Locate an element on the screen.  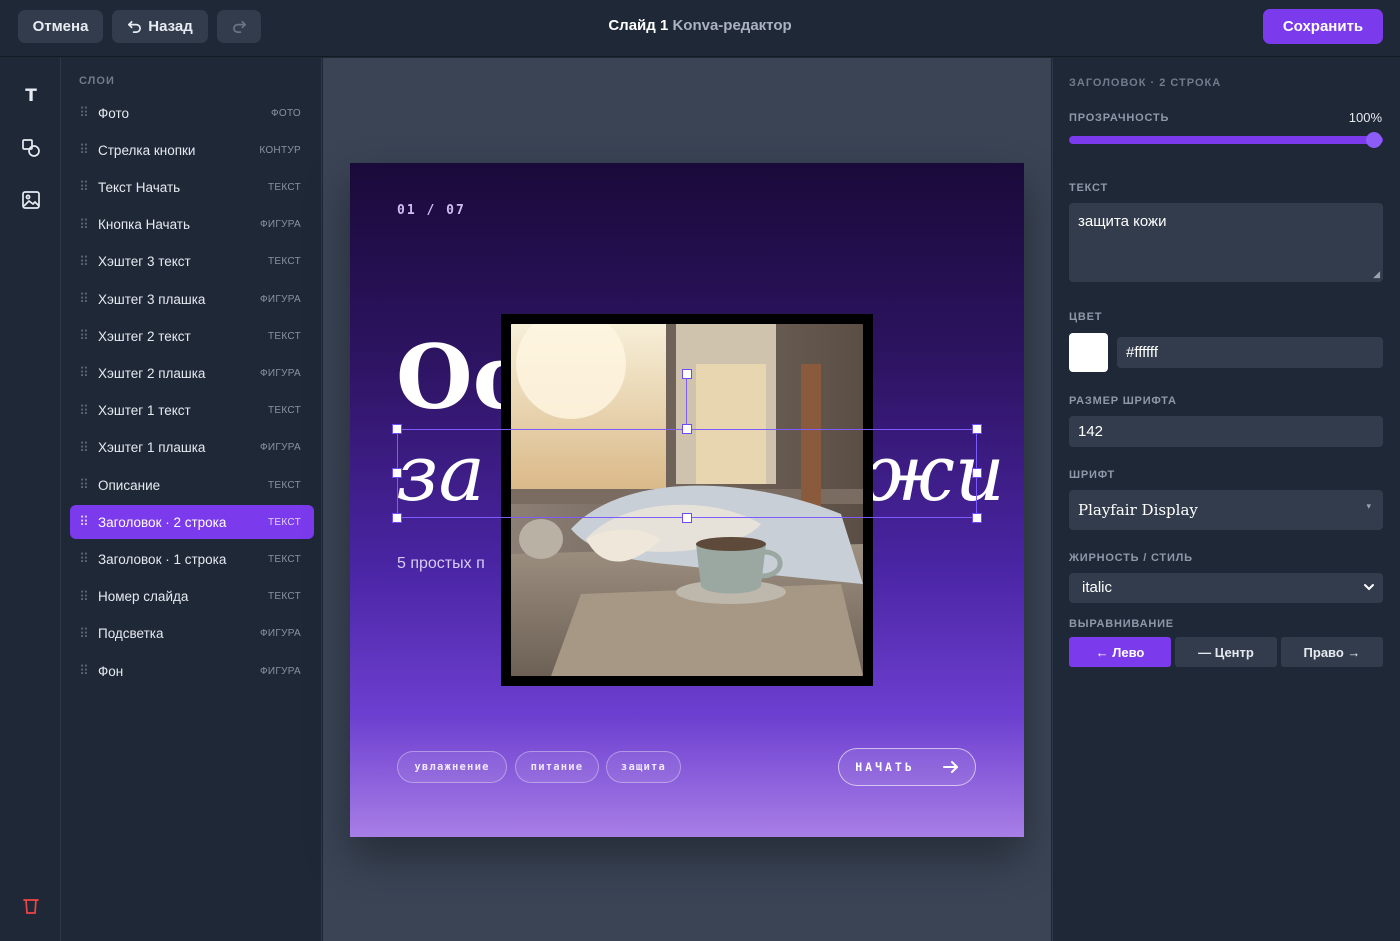
layer-row: ⠿ Описание ТЕКСТ is located at coordinates (192, 485).